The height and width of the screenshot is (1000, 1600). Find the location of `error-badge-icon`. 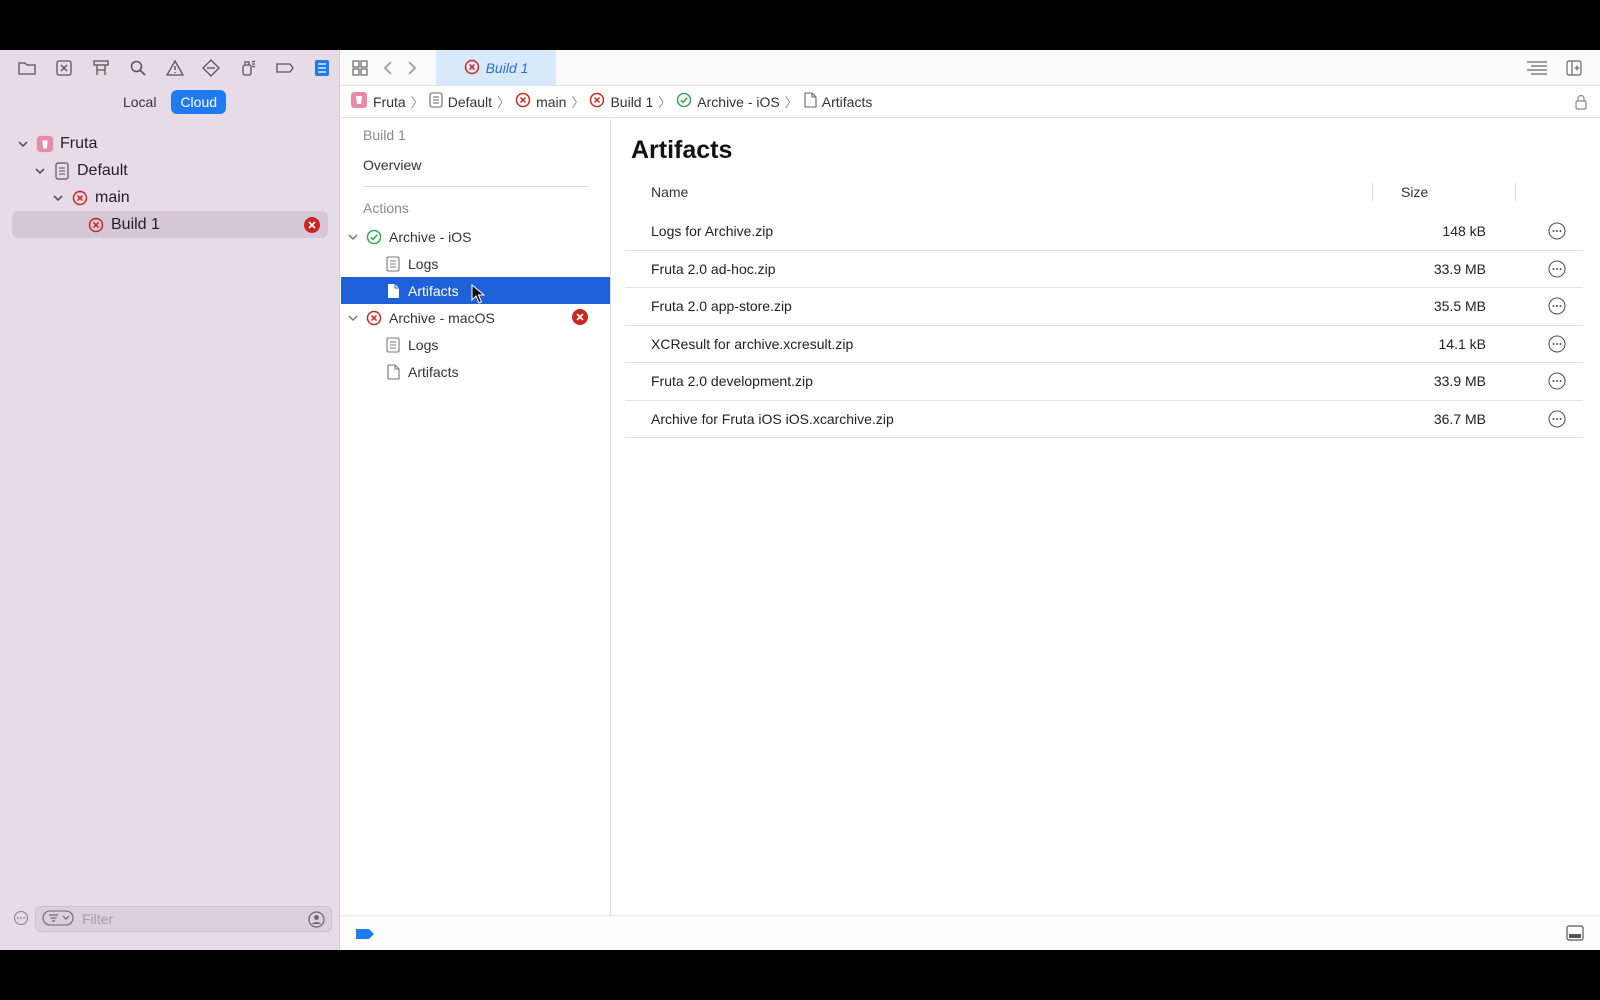

error-badge-icon is located at coordinates (580, 318).